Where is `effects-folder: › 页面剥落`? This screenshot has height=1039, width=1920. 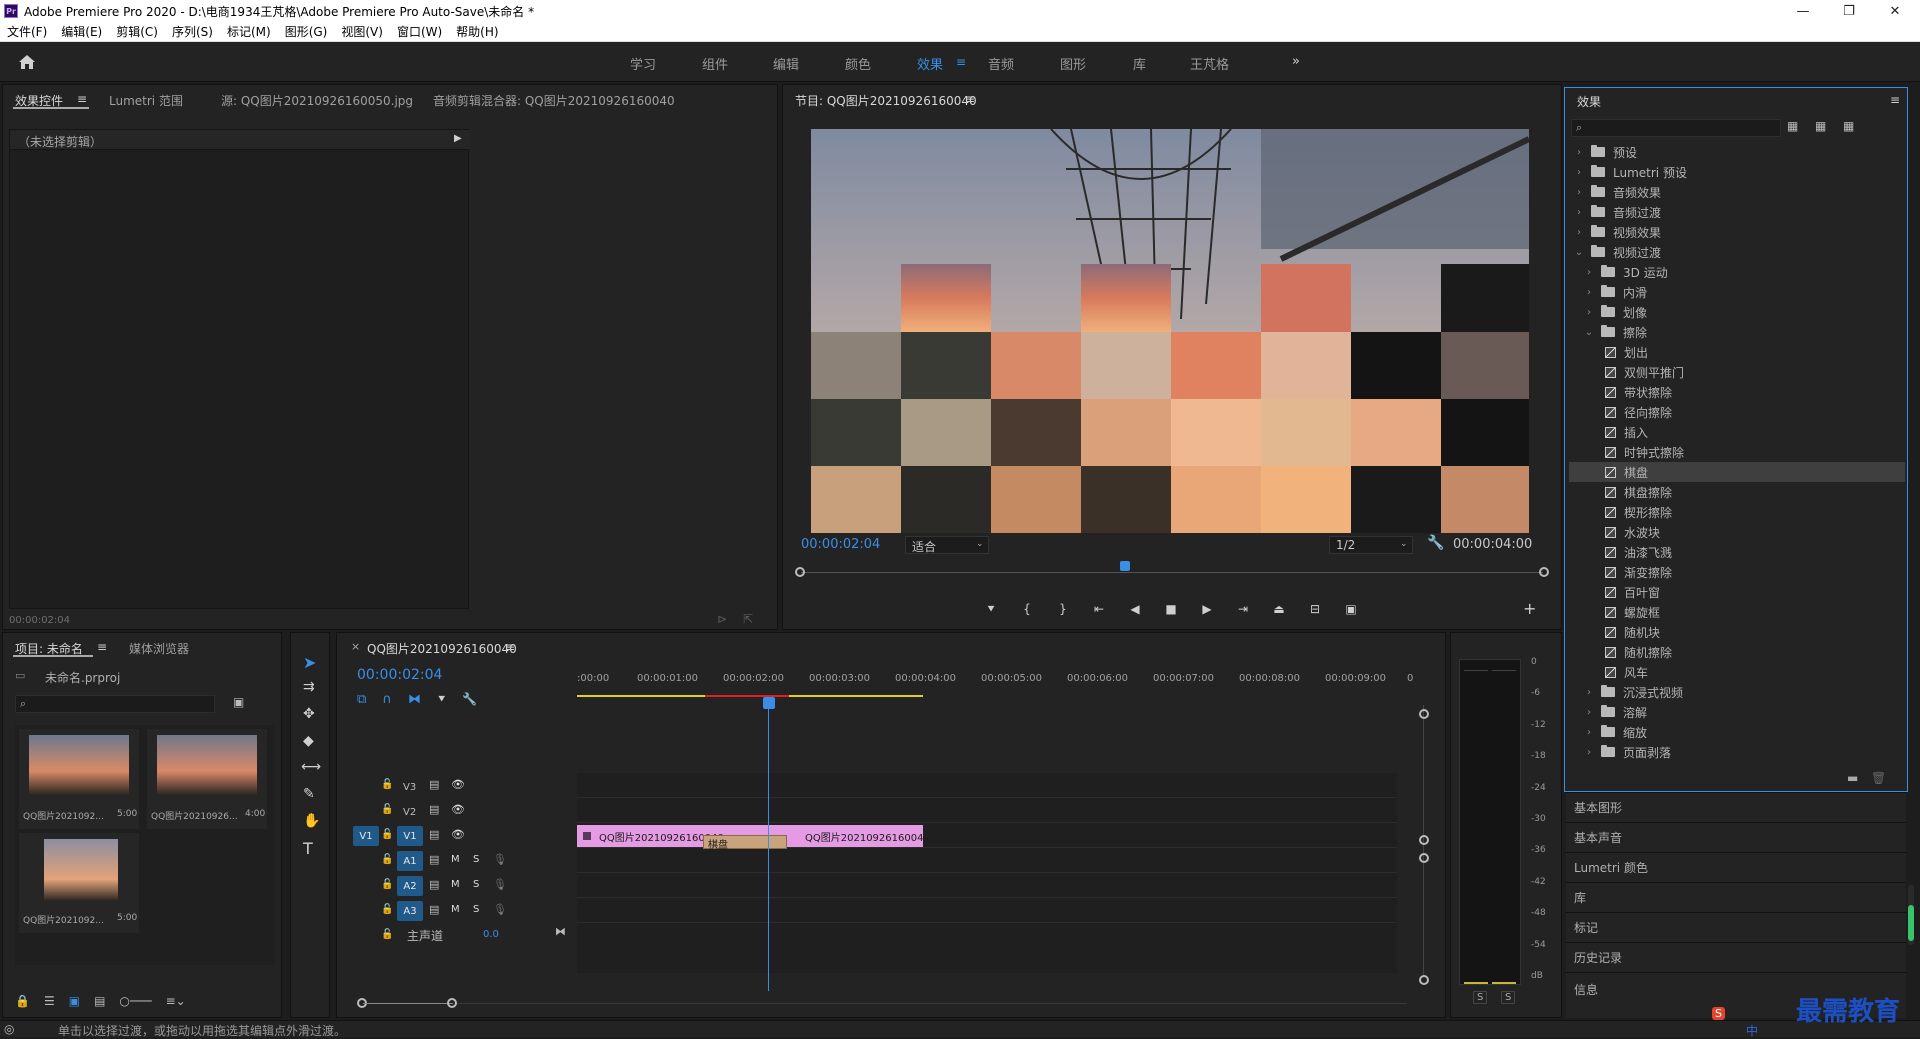 effects-folder: › 页面剥落 is located at coordinates (1737, 752).